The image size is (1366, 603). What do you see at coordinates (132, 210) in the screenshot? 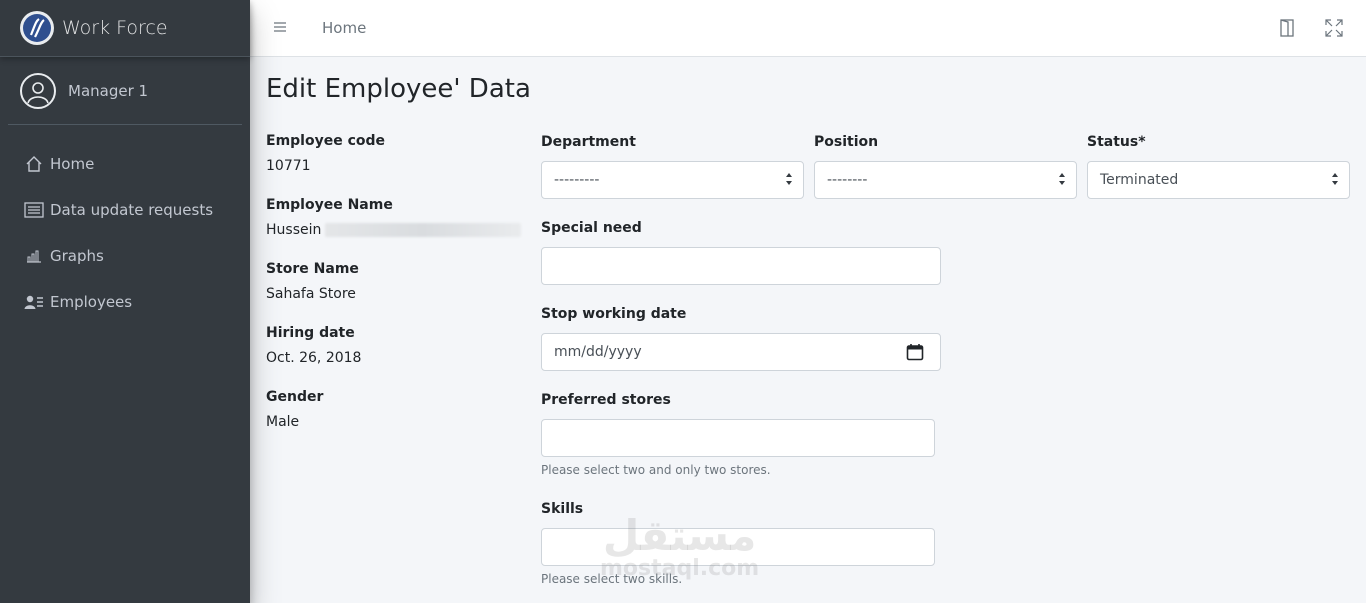
I see `sidebar-item-label: Data update requests` at bounding box center [132, 210].